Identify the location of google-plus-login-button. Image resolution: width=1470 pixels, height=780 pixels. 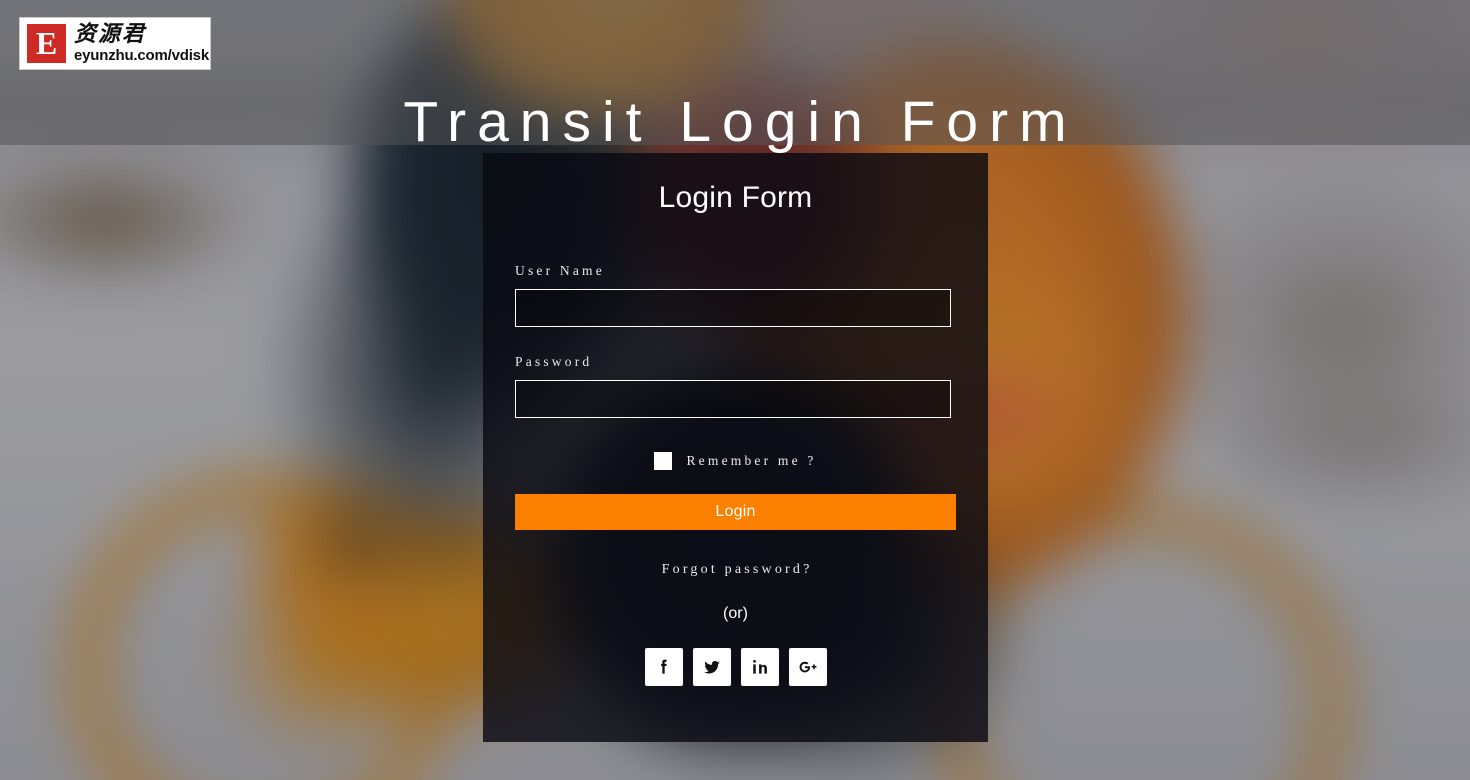
(807, 667).